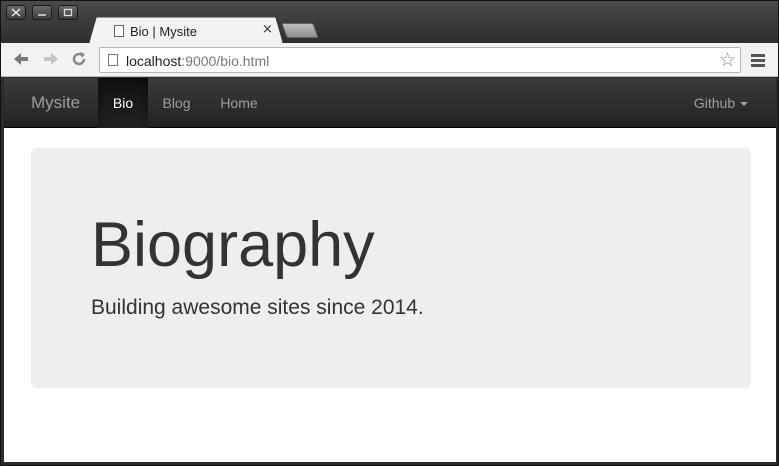 The image size is (779, 466). I want to click on window-close-button, so click(16, 12).